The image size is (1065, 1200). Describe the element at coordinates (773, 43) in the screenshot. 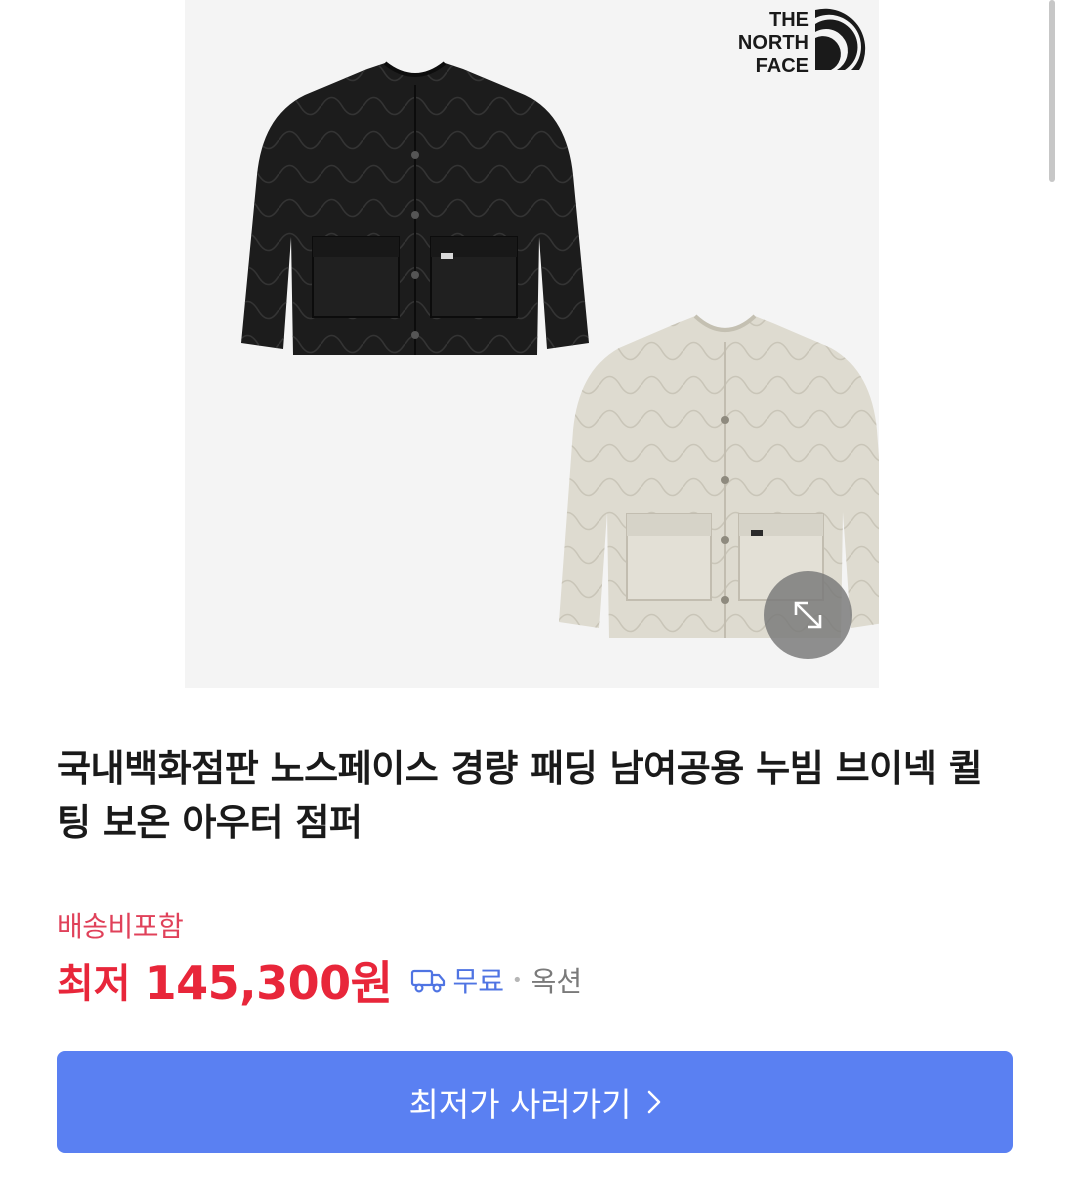

I see `svg-text: NORTH` at that location.